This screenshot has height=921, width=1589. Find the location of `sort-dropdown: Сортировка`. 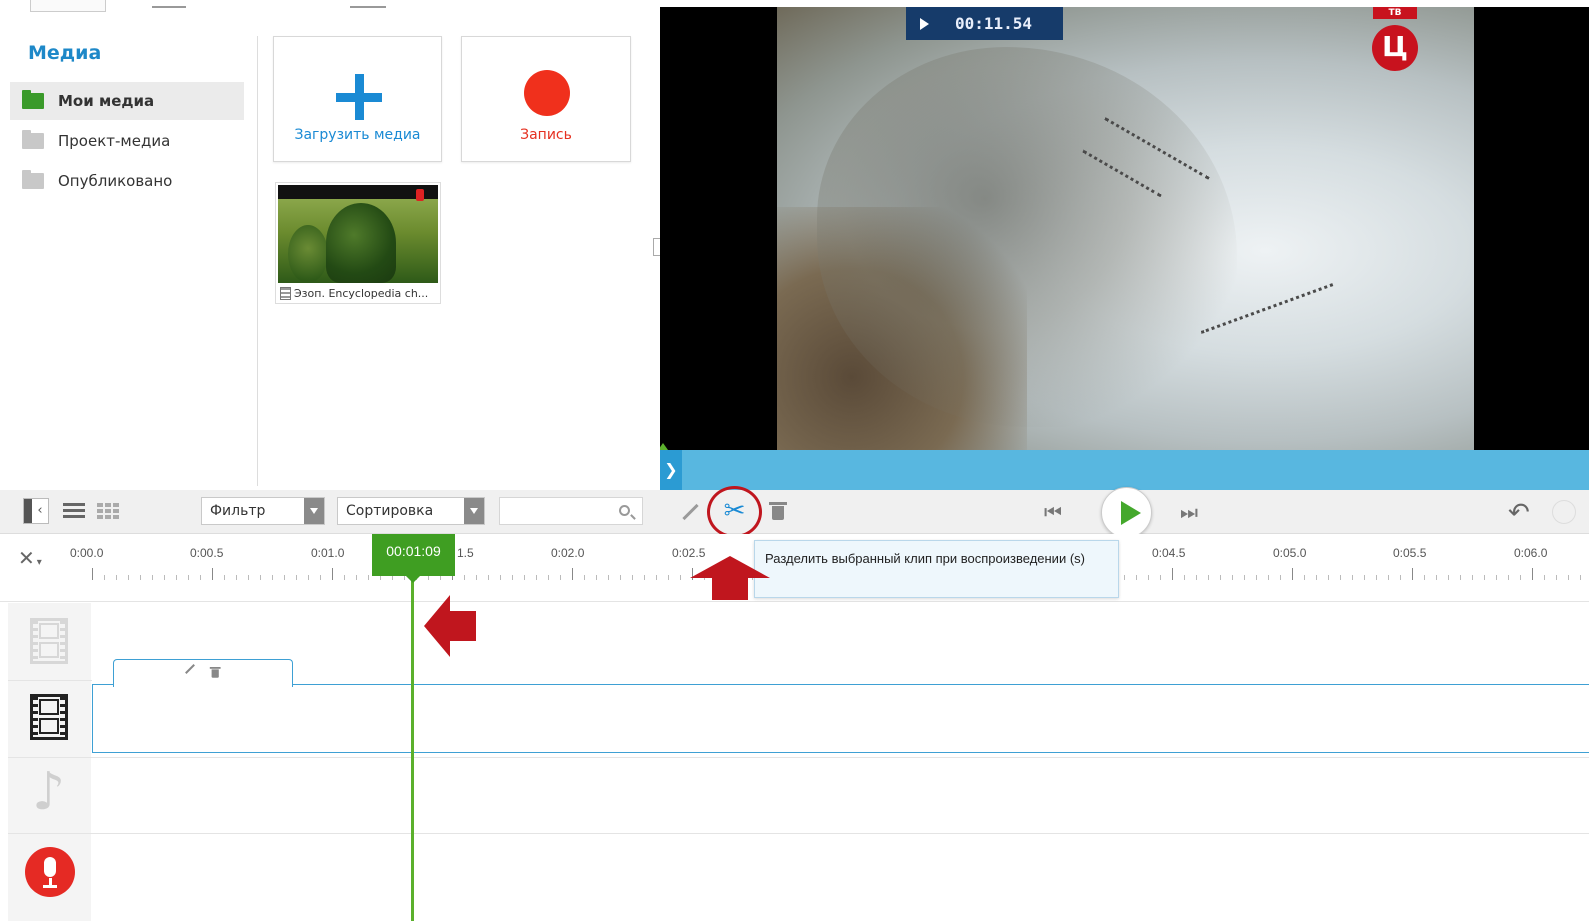

sort-dropdown: Сортировка is located at coordinates (411, 511).